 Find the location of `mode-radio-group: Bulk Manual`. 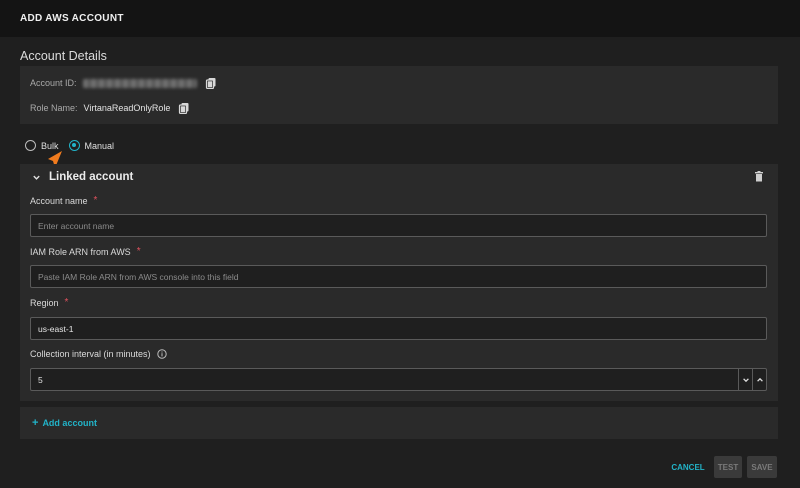

mode-radio-group: Bulk Manual is located at coordinates (74, 145).